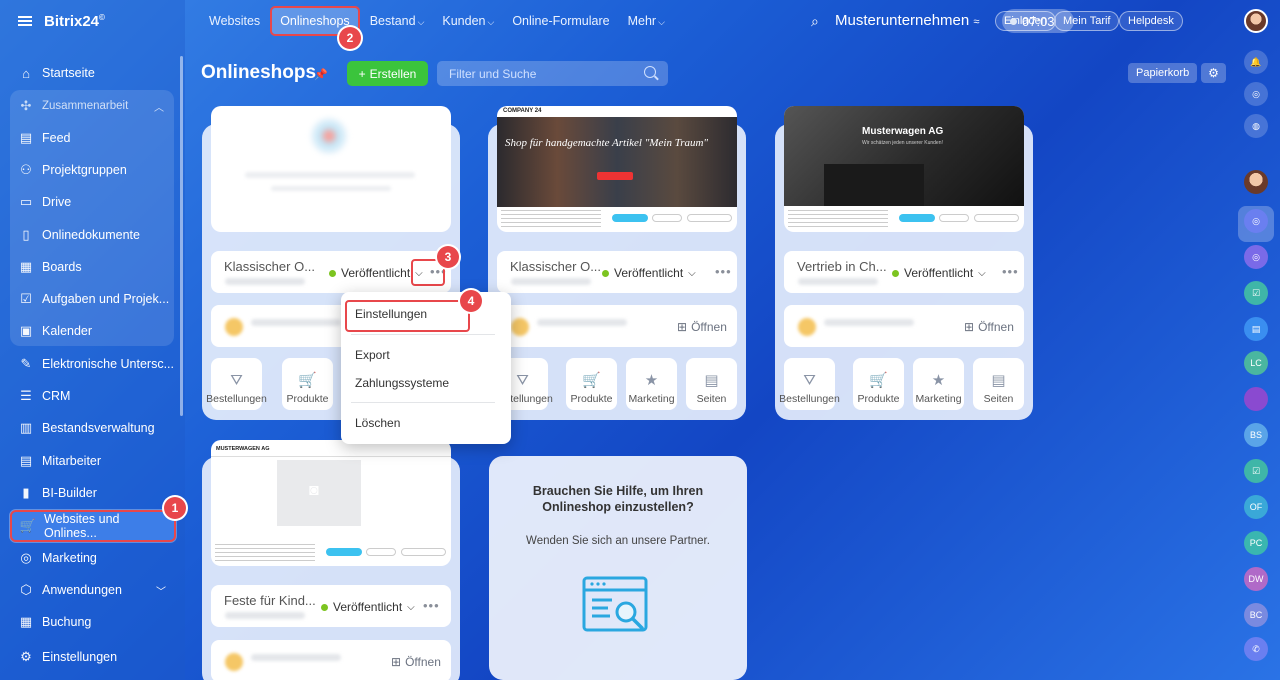 The image size is (1280, 680). I want to click on shop-preview-4: MUSTERWAGEN AG ◙, so click(331, 503).